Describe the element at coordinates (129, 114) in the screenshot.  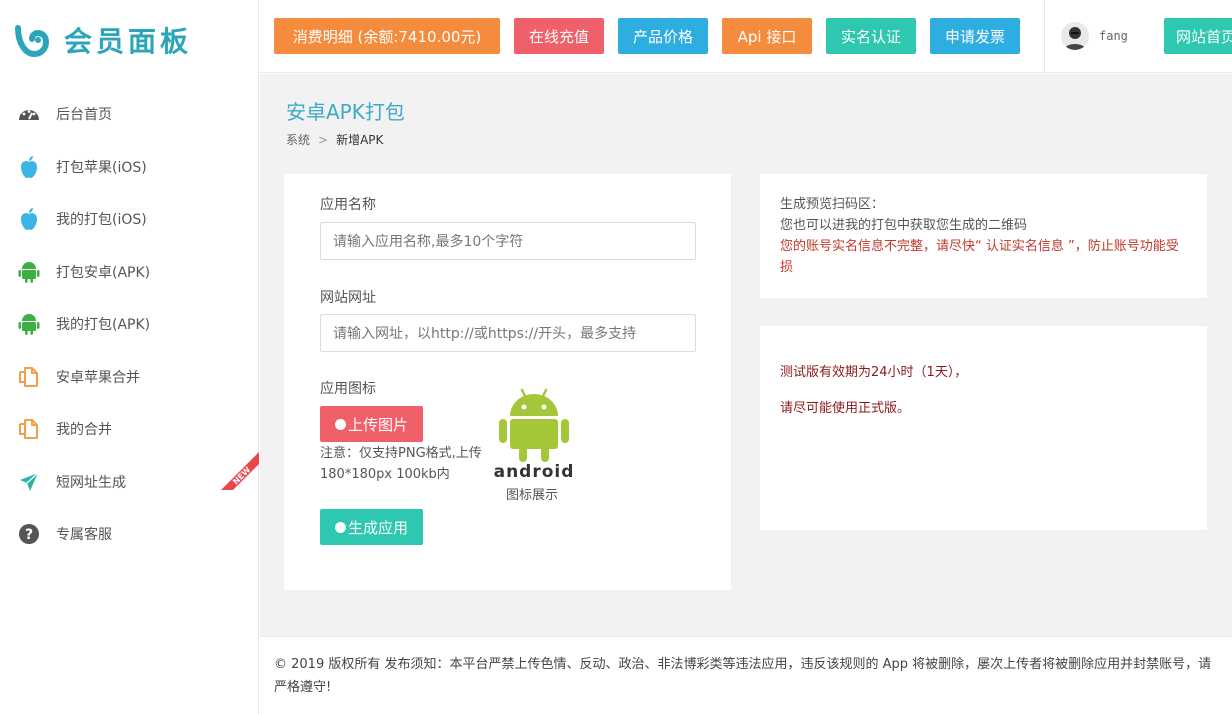
I see `sidebar-item-dashboard: 后台首页` at that location.